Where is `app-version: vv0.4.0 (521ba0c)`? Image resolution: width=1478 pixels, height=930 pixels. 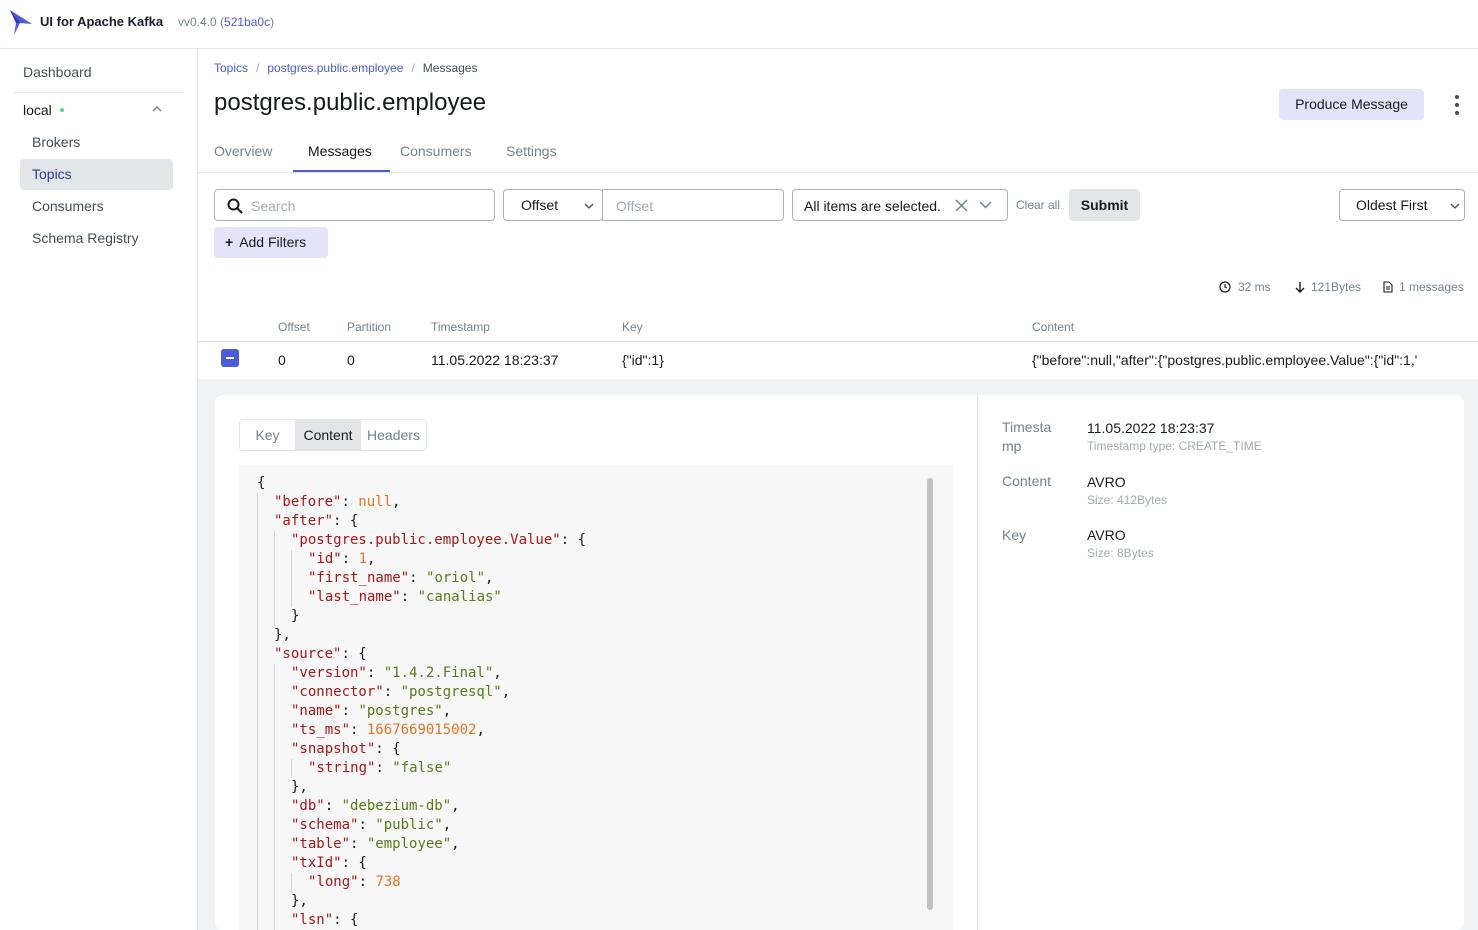 app-version: vv0.4.0 (521ba0c) is located at coordinates (226, 22).